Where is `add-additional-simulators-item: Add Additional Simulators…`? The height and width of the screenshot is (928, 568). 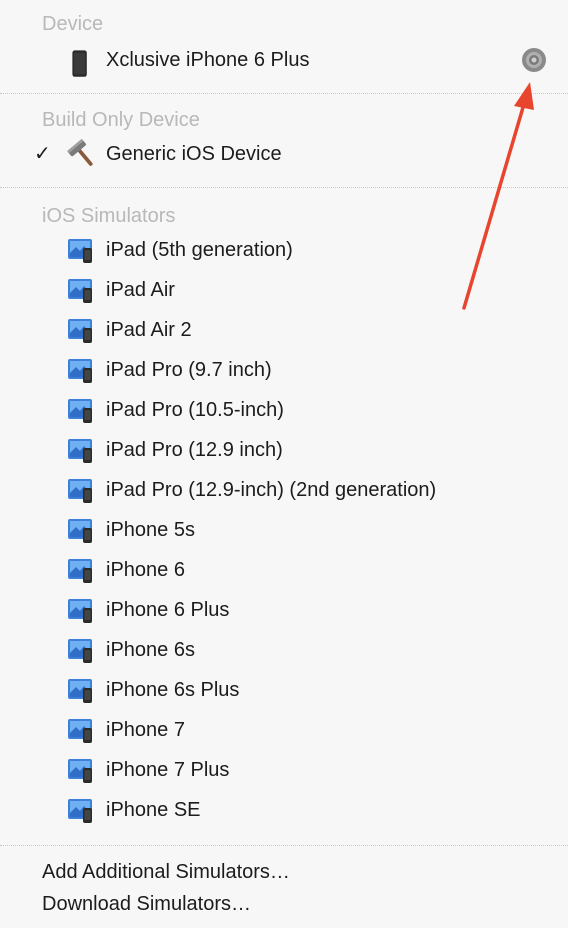
add-additional-simulators-item: Add Additional Simulators… is located at coordinates (166, 872).